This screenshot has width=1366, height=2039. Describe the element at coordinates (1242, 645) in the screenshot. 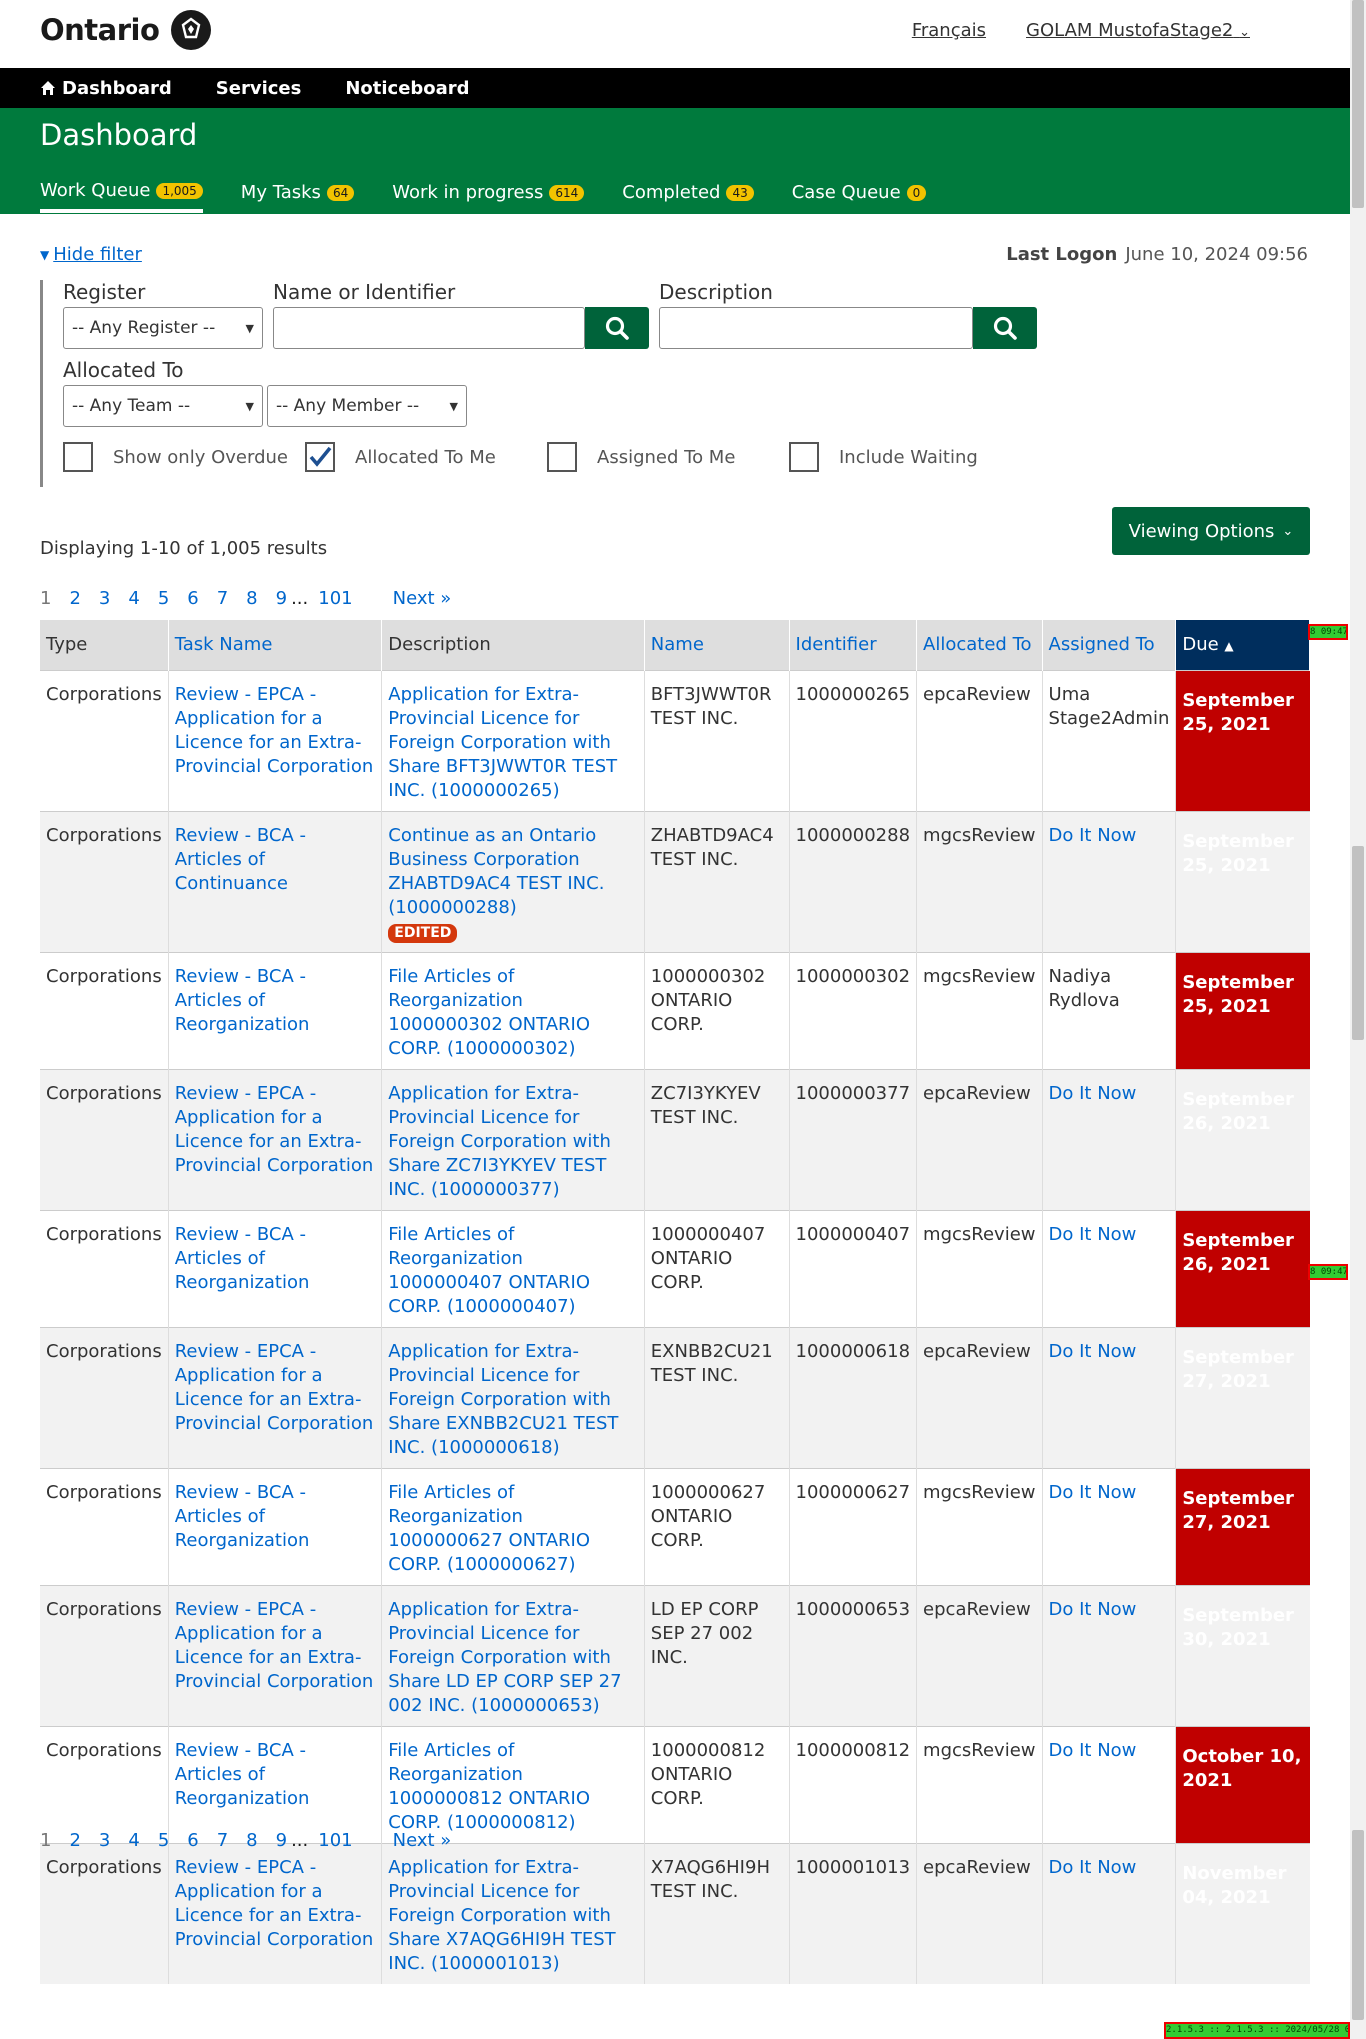

I see `col-due: Due ▲` at that location.